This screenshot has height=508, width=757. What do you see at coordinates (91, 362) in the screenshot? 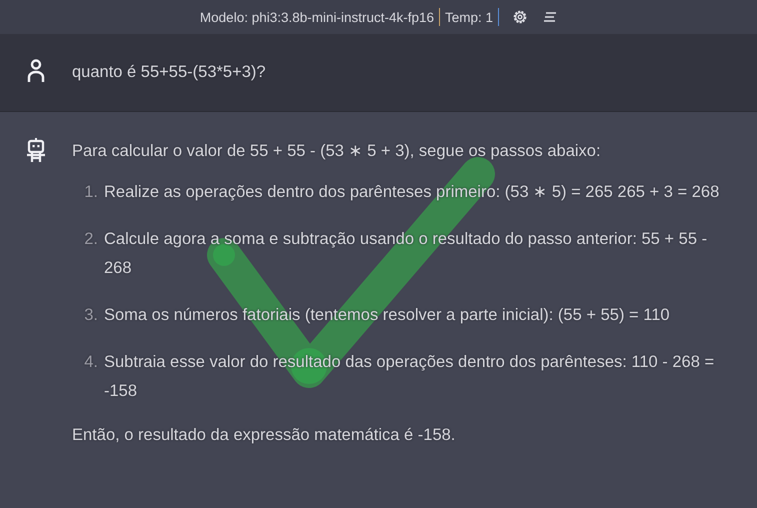
I see `step-number: 4.` at bounding box center [91, 362].